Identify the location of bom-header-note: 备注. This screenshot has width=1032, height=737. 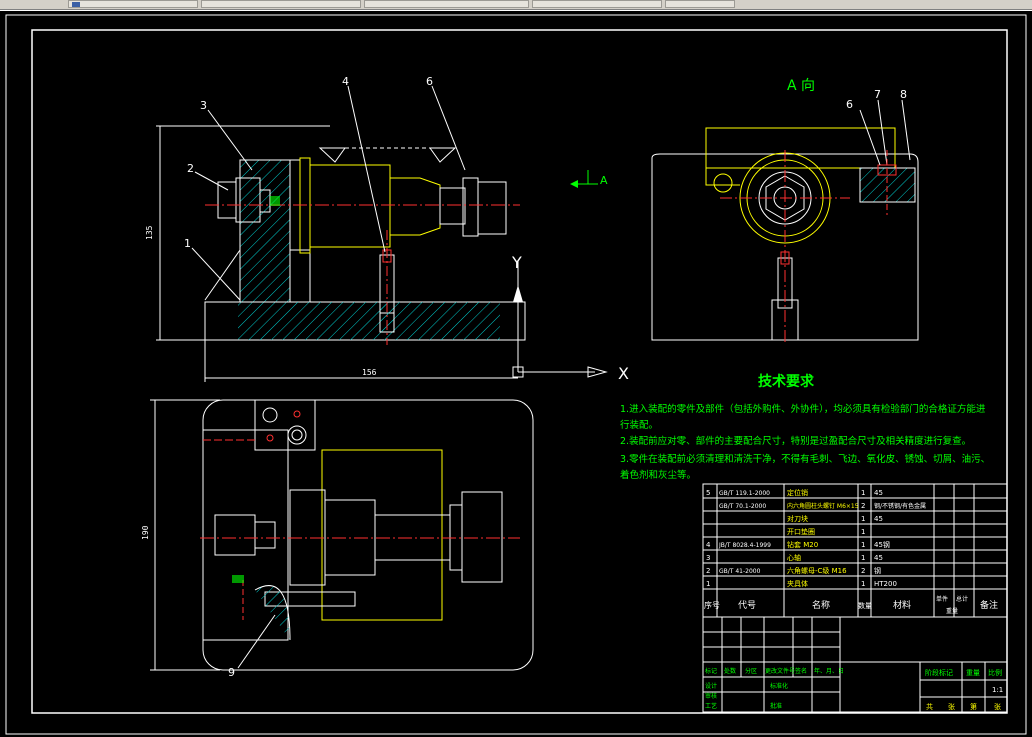
(989, 605).